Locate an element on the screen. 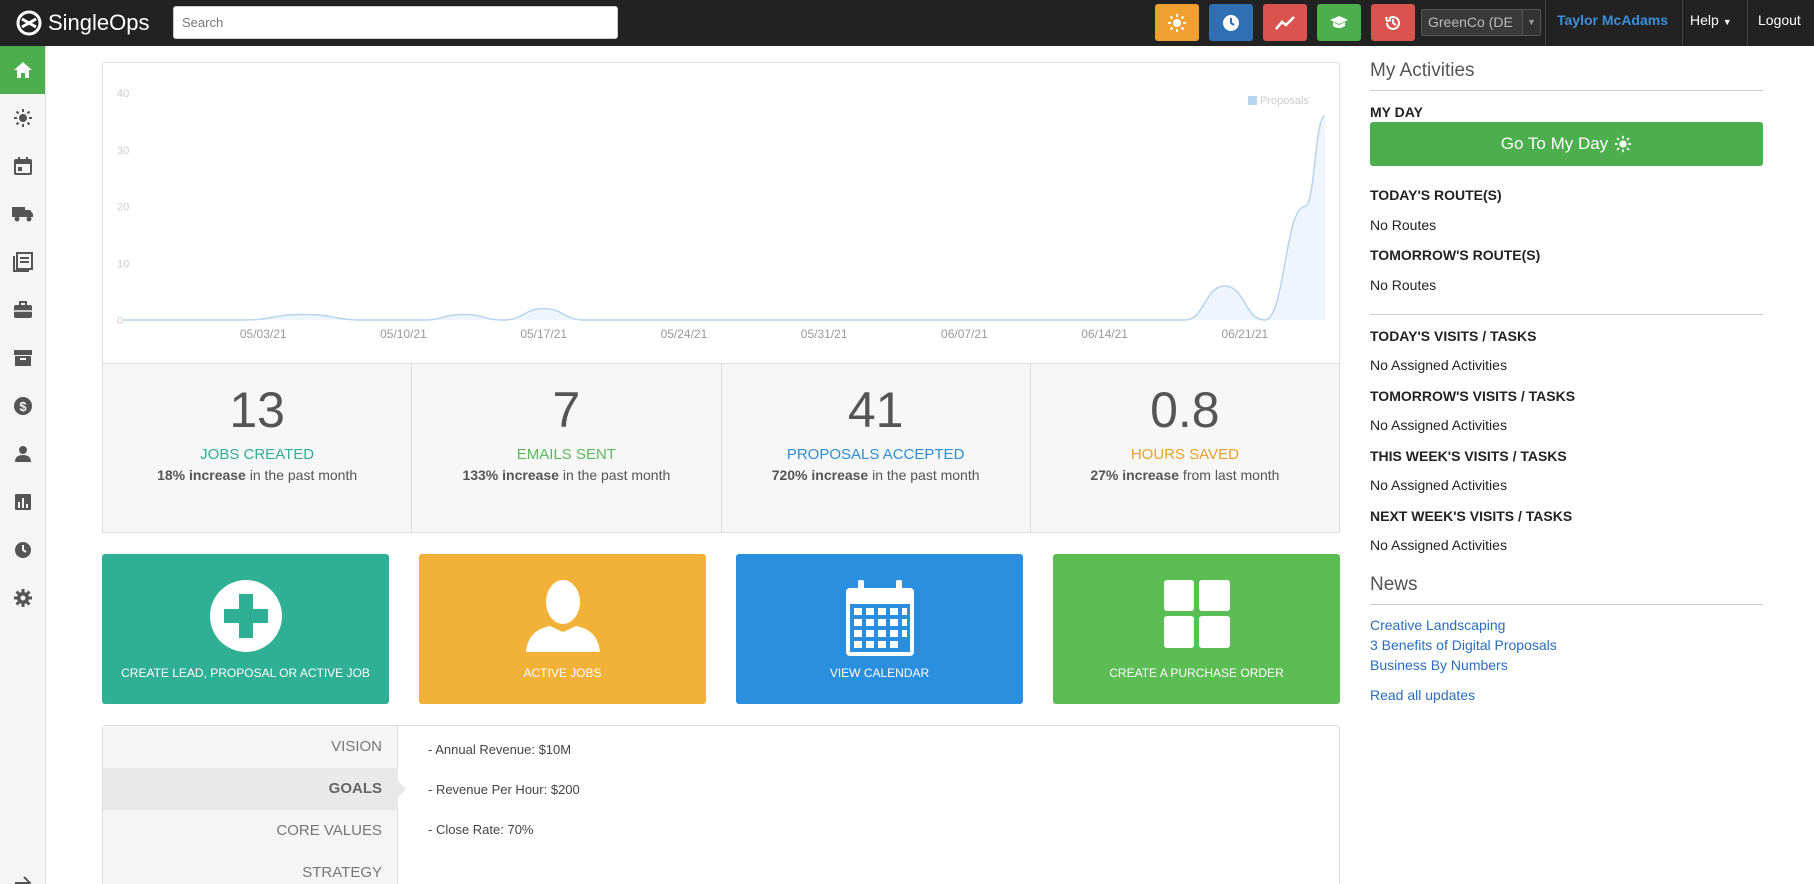  home-icon is located at coordinates (22, 70).